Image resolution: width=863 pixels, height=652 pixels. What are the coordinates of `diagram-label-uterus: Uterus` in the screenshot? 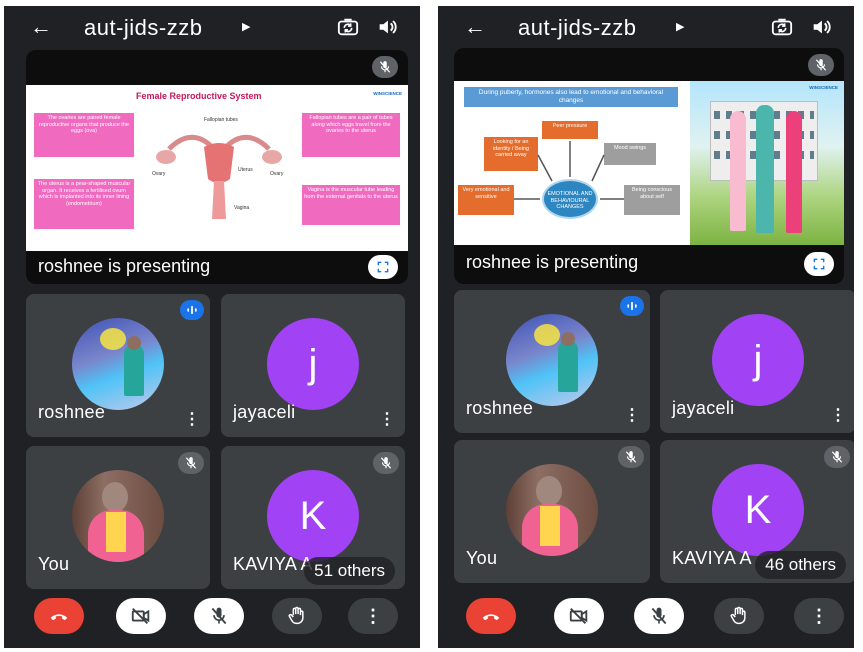 It's located at (245, 170).